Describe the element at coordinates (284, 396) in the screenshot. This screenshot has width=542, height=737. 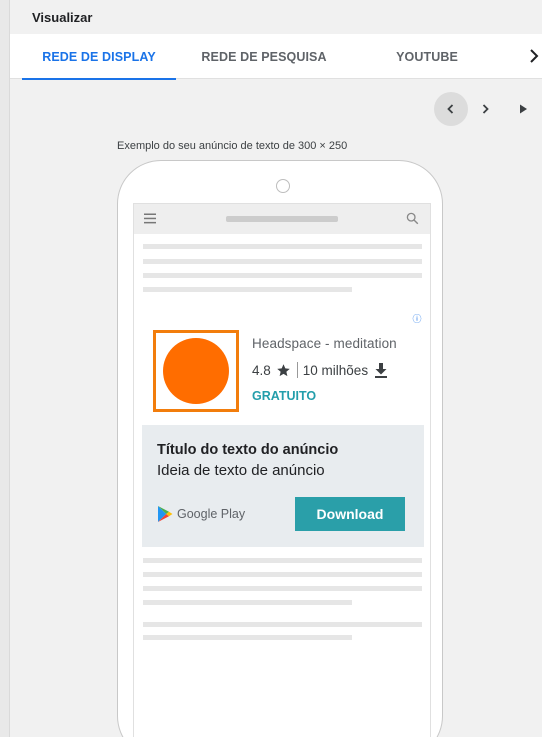
I see `price-label: GRATUITO` at that location.